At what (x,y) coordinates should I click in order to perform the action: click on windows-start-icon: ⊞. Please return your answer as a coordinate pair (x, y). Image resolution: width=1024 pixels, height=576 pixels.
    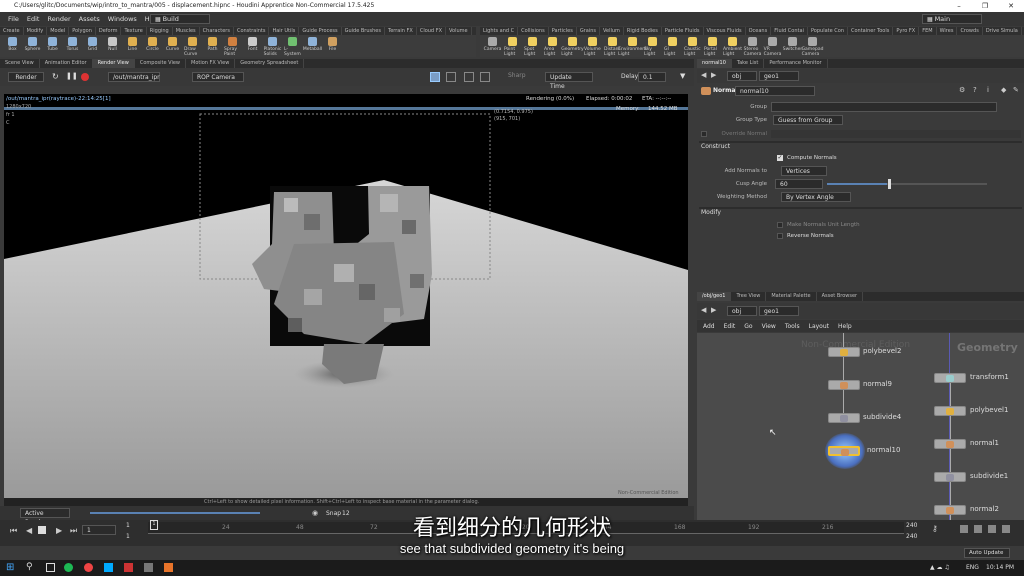
    Looking at the image, I should click on (10, 567).